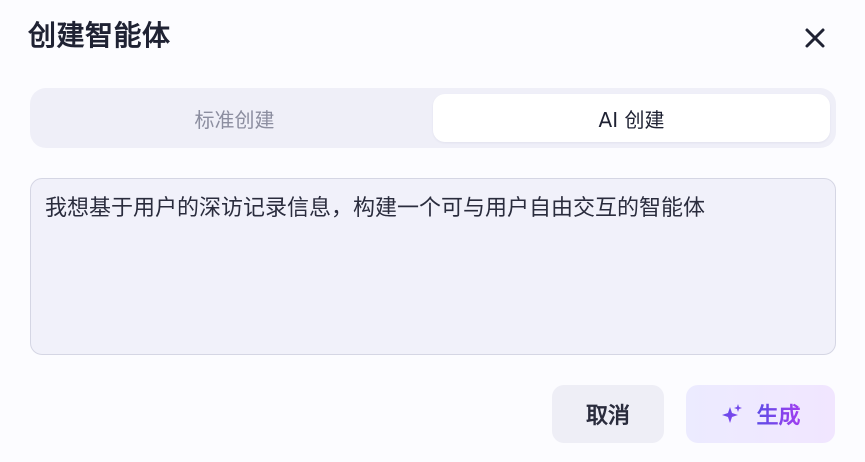  I want to click on tab-standard-create: 标准创建, so click(234, 118).